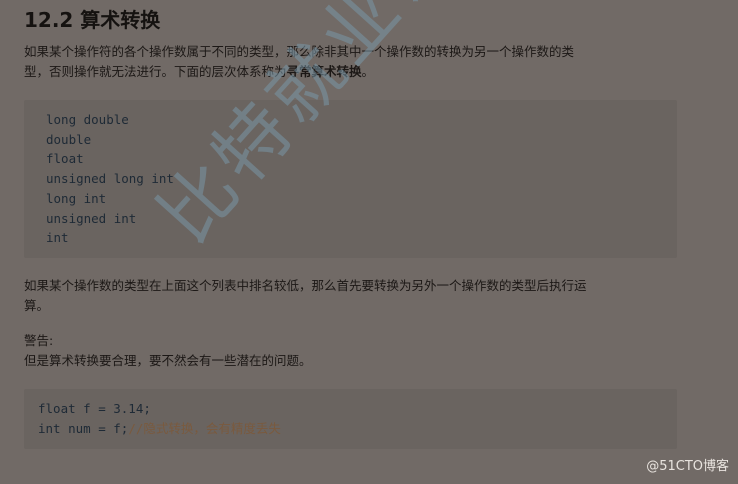  Describe the element at coordinates (168, 360) in the screenshot. I see `warning-text: 但是算术转换要合理，要不然会有一些潜在的问题。` at that location.